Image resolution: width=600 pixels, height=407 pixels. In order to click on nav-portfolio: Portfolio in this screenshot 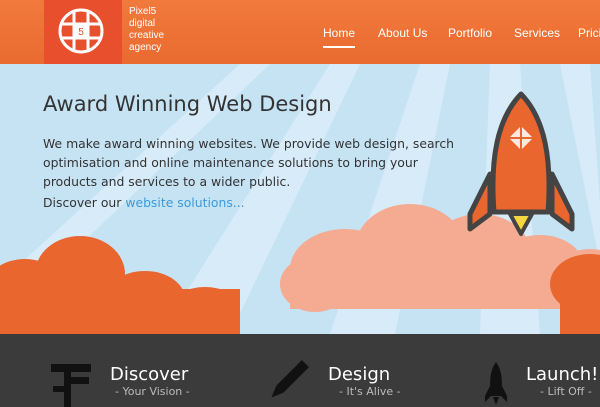, I will do `click(470, 33)`.